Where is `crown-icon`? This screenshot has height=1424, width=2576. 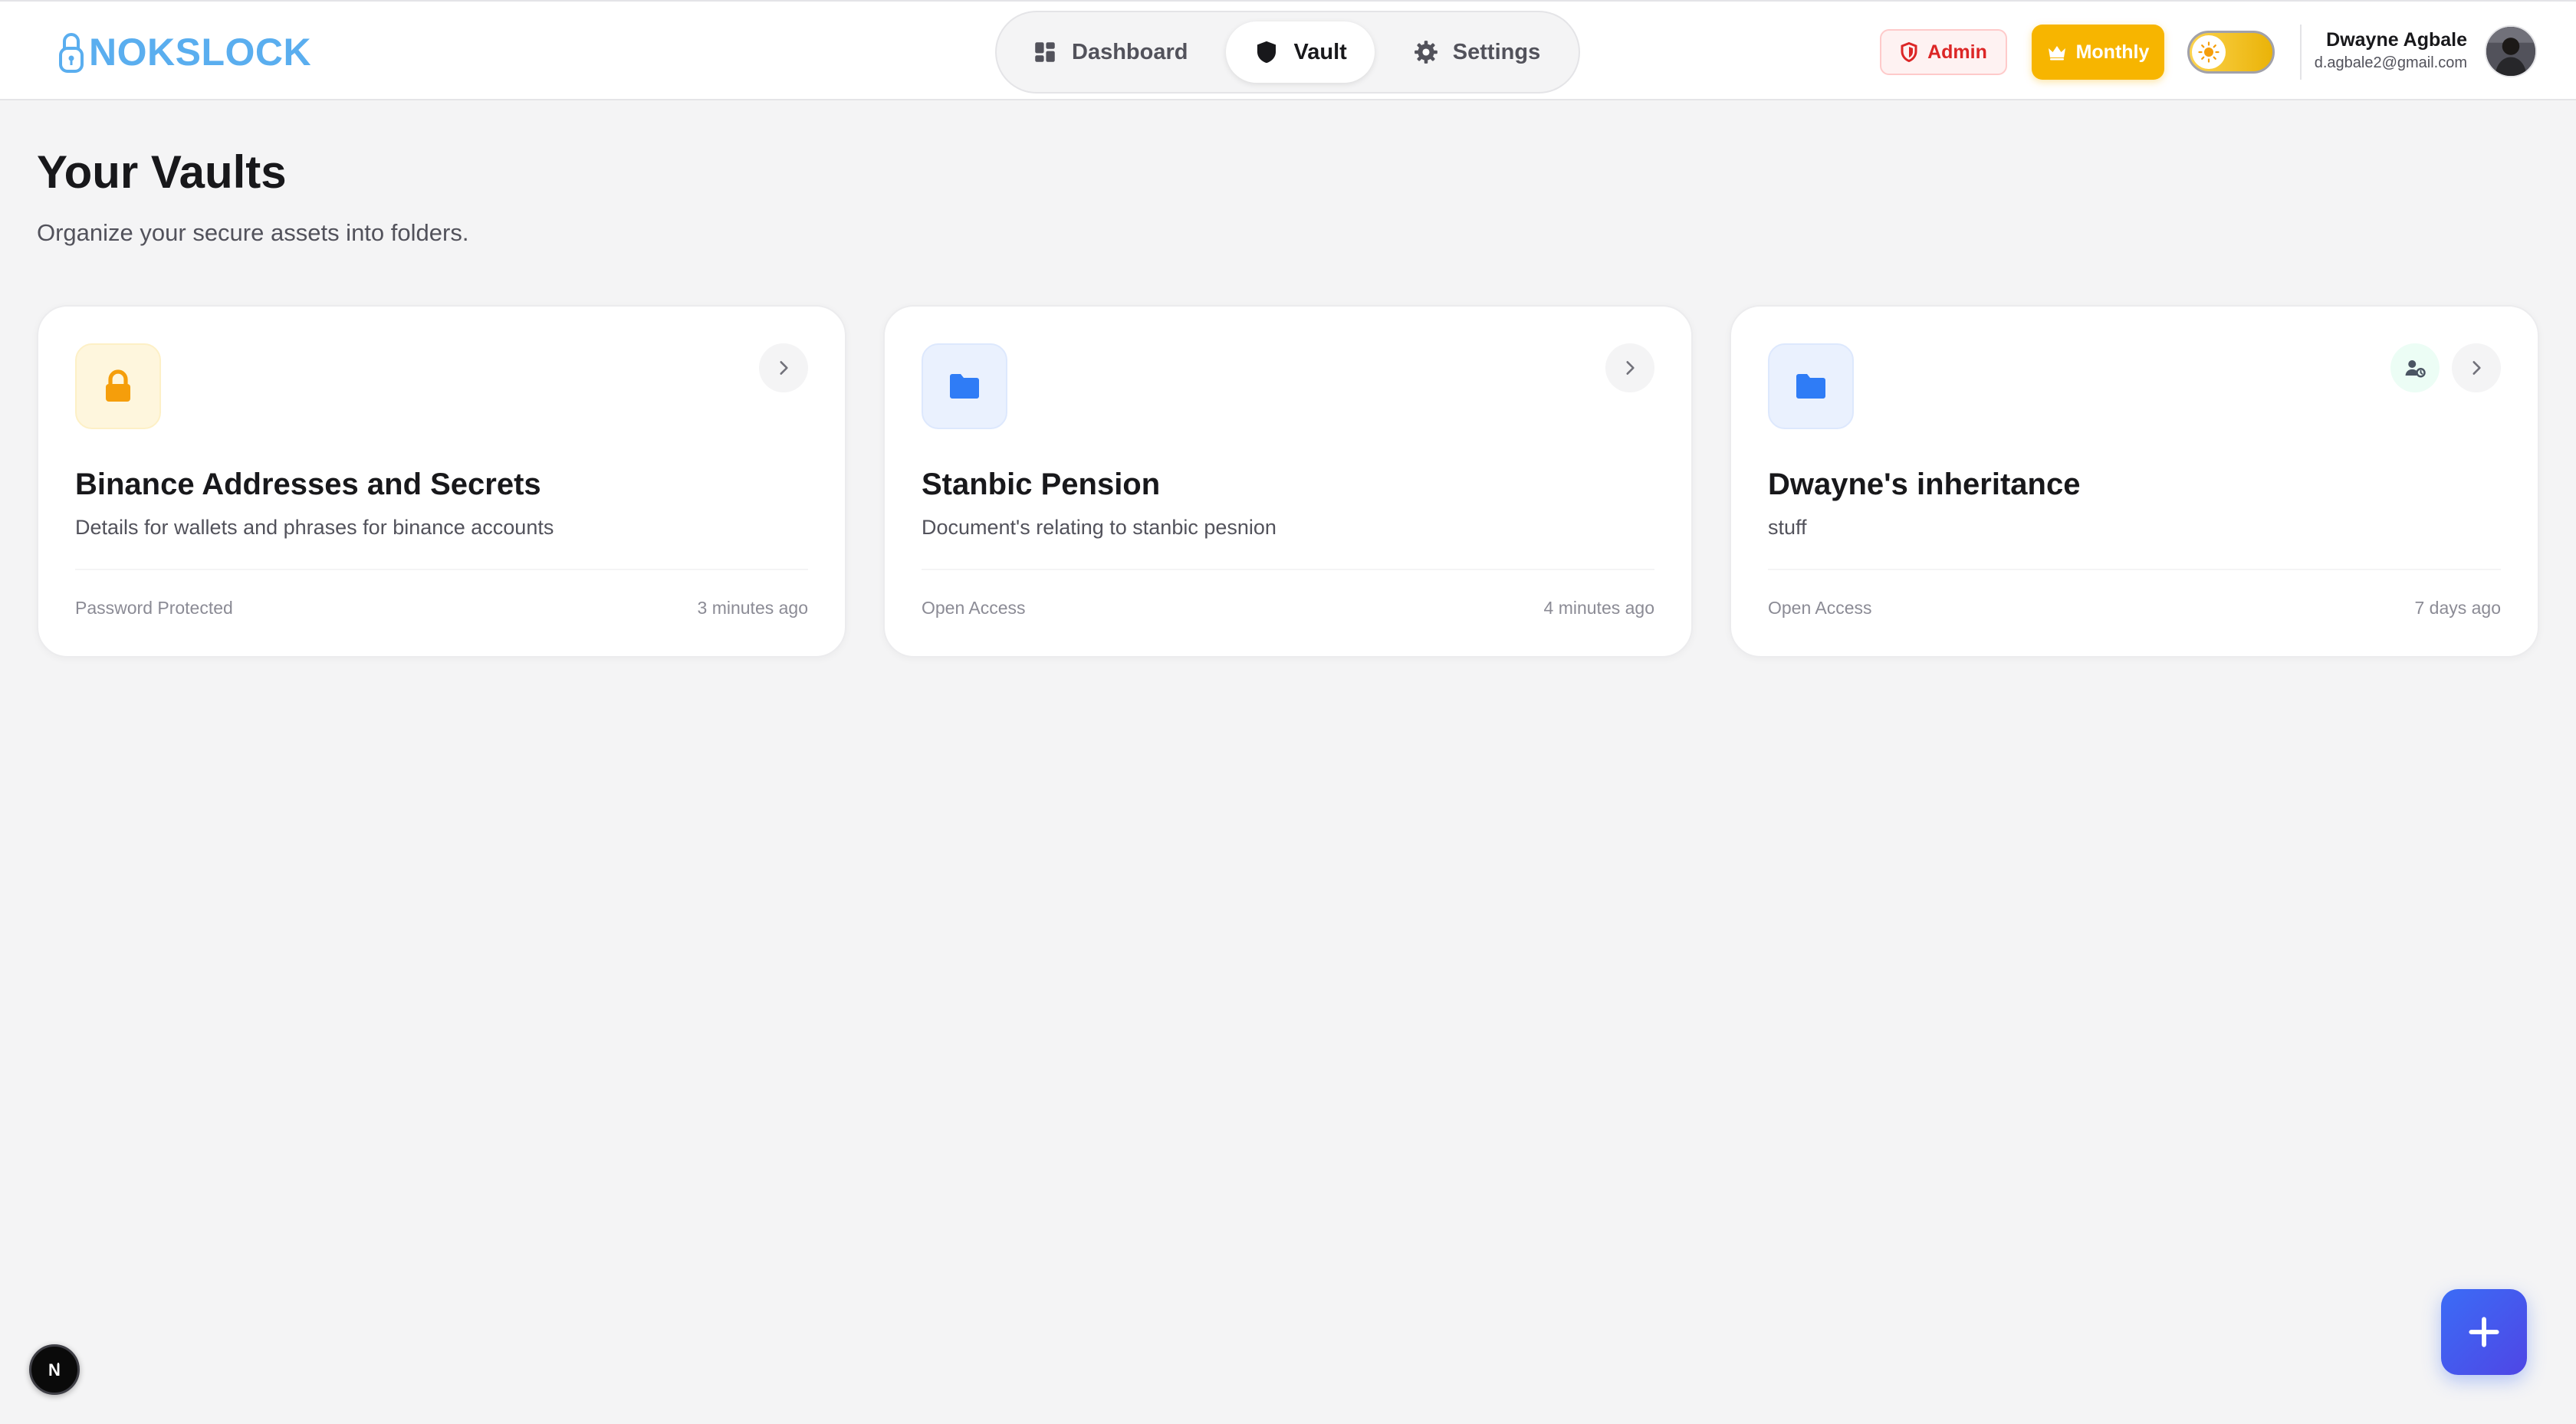
crown-icon is located at coordinates (2056, 53).